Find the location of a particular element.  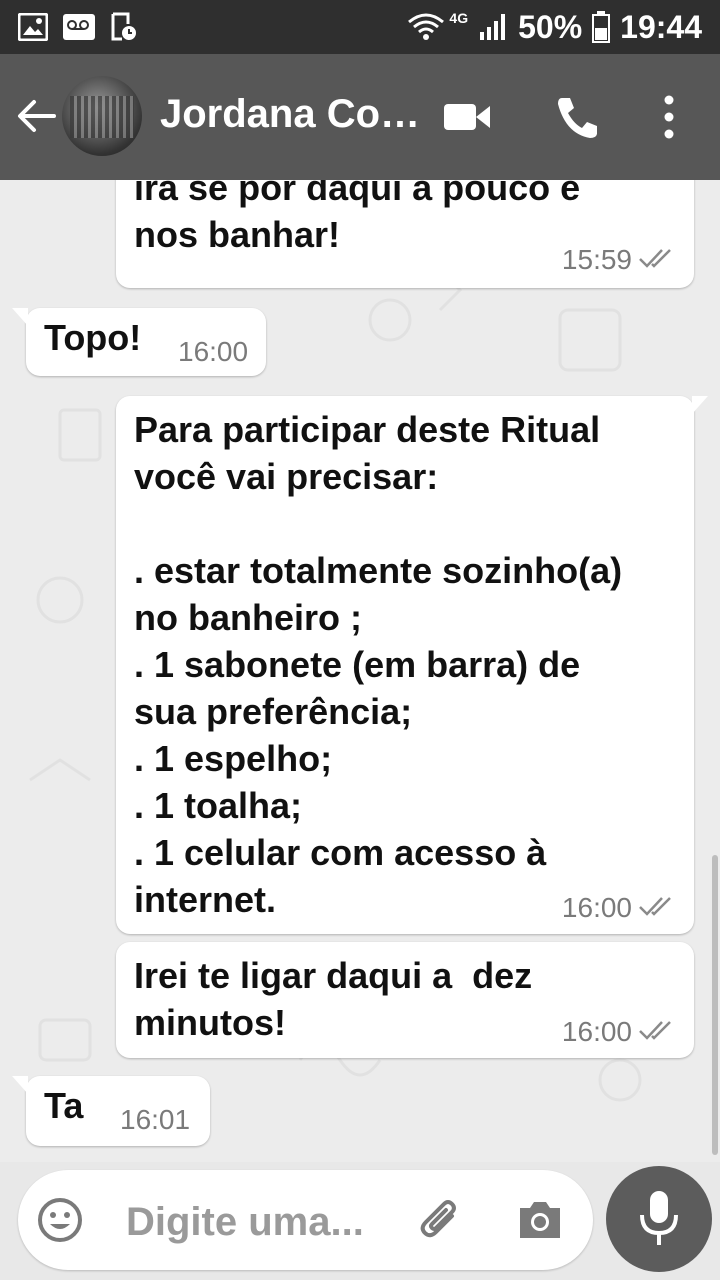

battery-icon is located at coordinates (601, 27).